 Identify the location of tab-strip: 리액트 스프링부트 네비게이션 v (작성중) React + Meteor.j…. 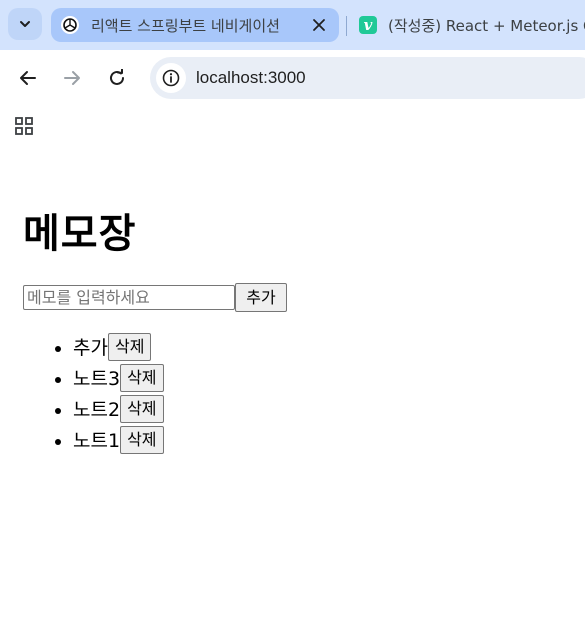
(292, 25).